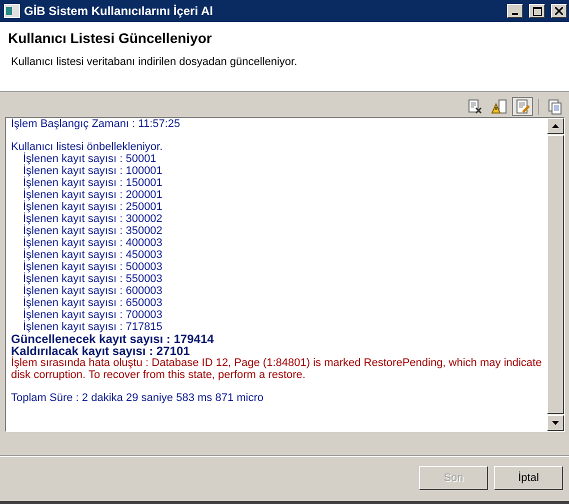  I want to click on page-description: Kullanıcı listesi veritabanı indirilen dosyadan güncelleniyor., so click(154, 62).